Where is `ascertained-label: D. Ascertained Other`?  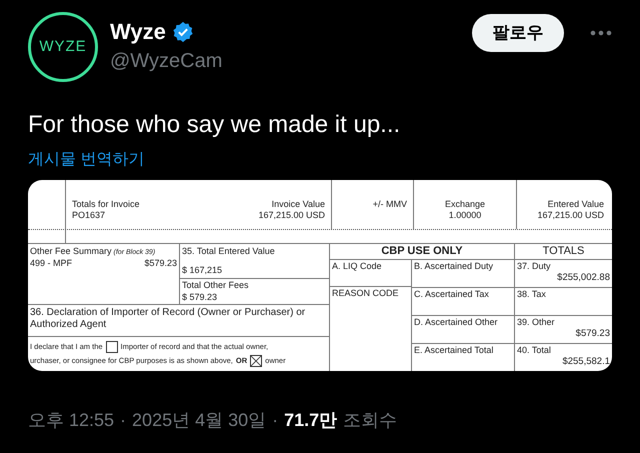 ascertained-label: D. Ascertained Other is located at coordinates (456, 322).